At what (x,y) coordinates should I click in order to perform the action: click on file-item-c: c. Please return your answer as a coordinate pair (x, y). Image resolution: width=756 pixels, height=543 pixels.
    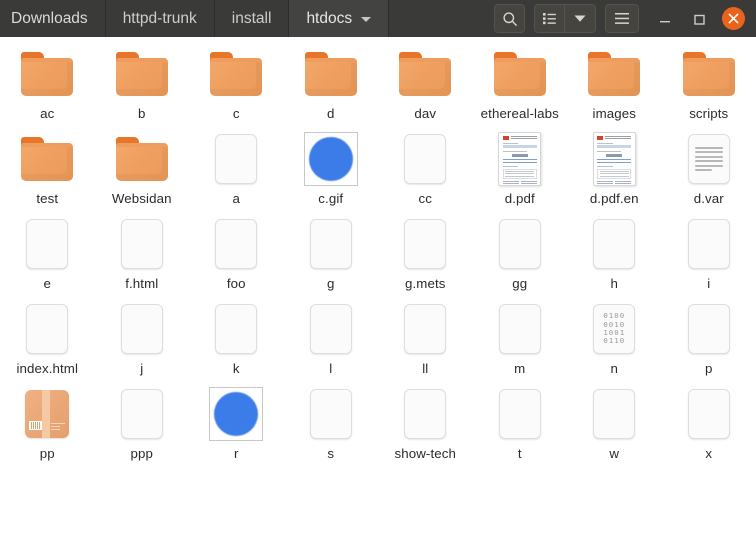
    Looking at the image, I should click on (236, 79).